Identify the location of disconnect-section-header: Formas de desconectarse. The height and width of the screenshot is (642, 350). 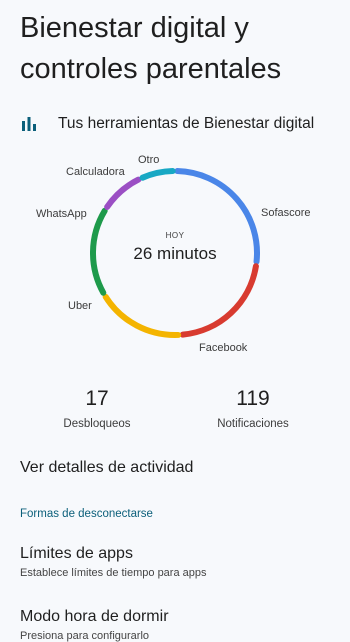
(86, 514).